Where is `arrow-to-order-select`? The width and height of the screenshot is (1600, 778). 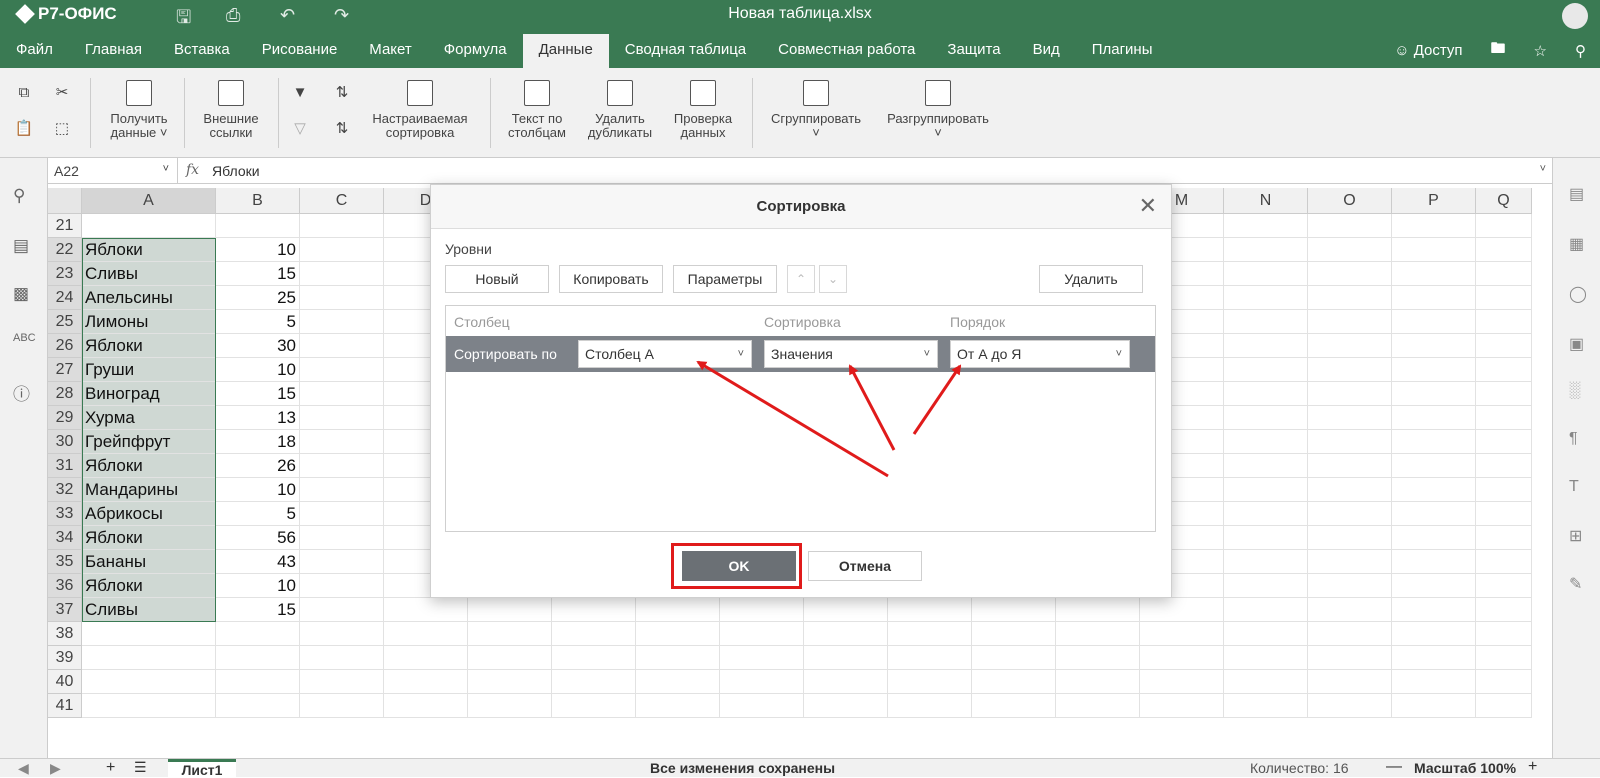 arrow-to-order-select is located at coordinates (937, 399).